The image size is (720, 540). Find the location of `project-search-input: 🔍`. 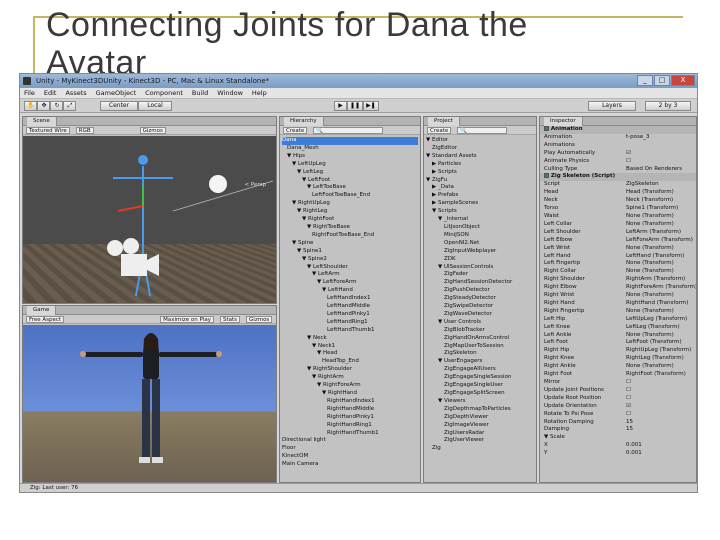

project-search-input: 🔍 is located at coordinates (482, 130).